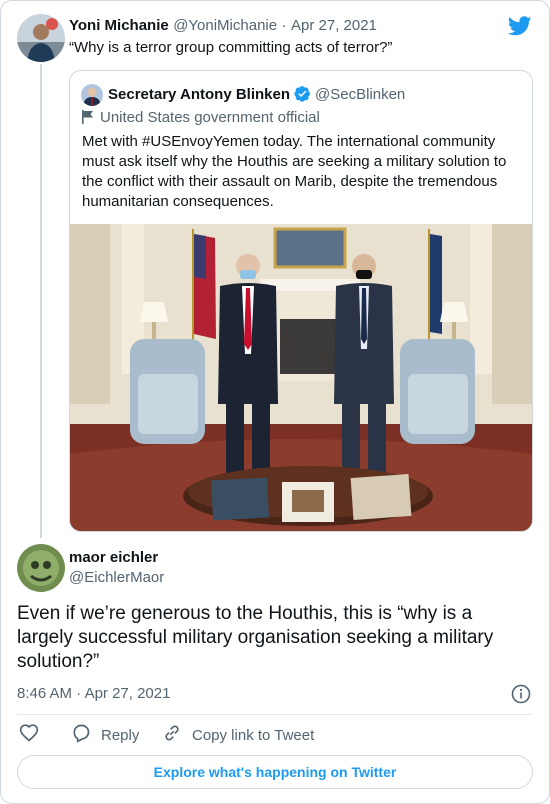  I want to click on author-handle: @YoniMichanie, so click(225, 25).